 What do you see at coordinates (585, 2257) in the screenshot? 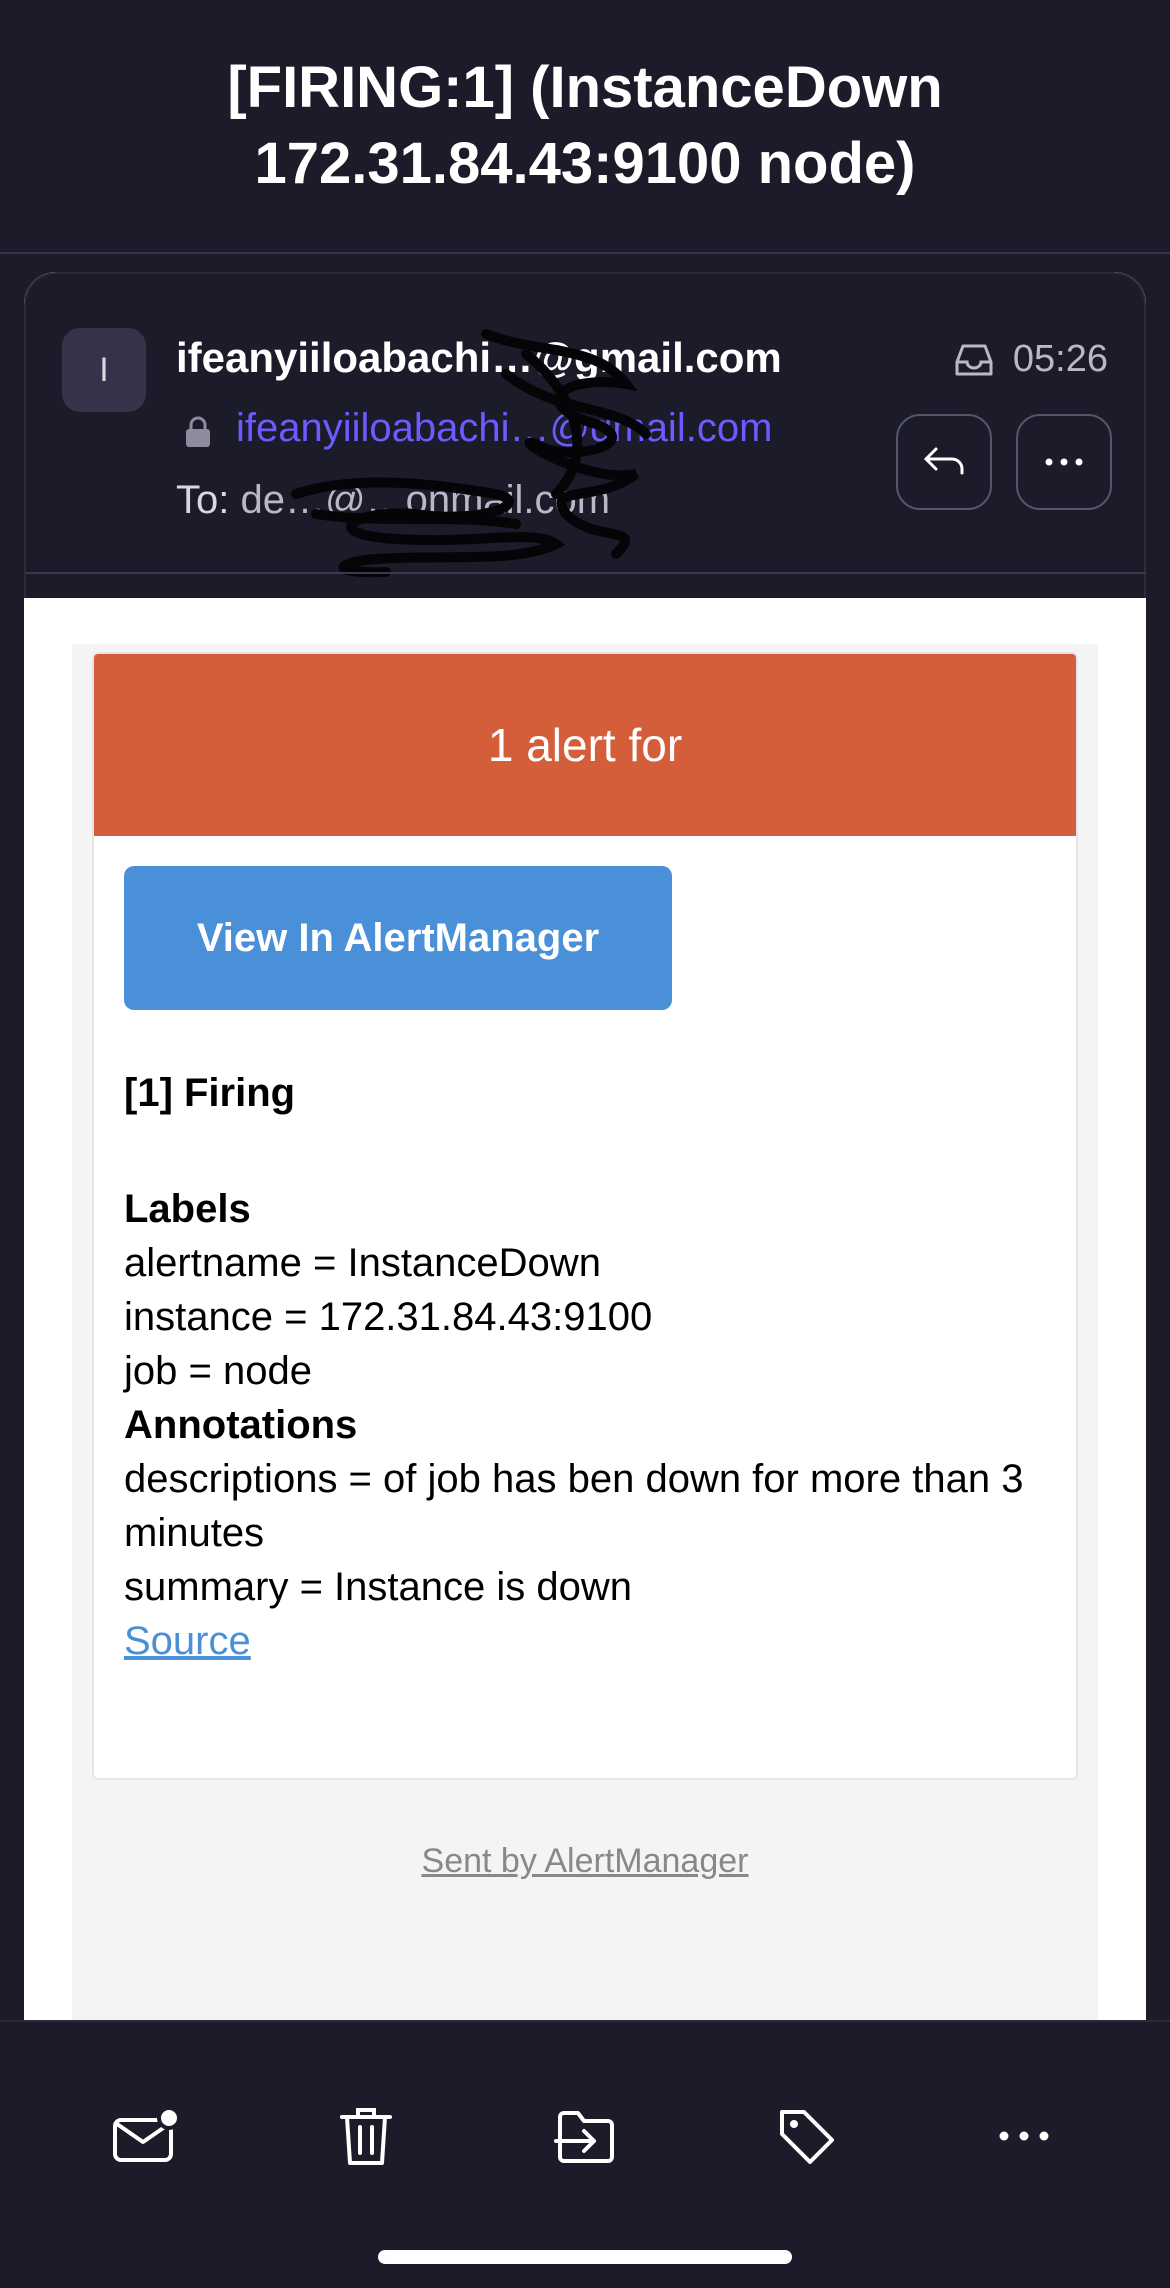
I see `home-indicator` at bounding box center [585, 2257].